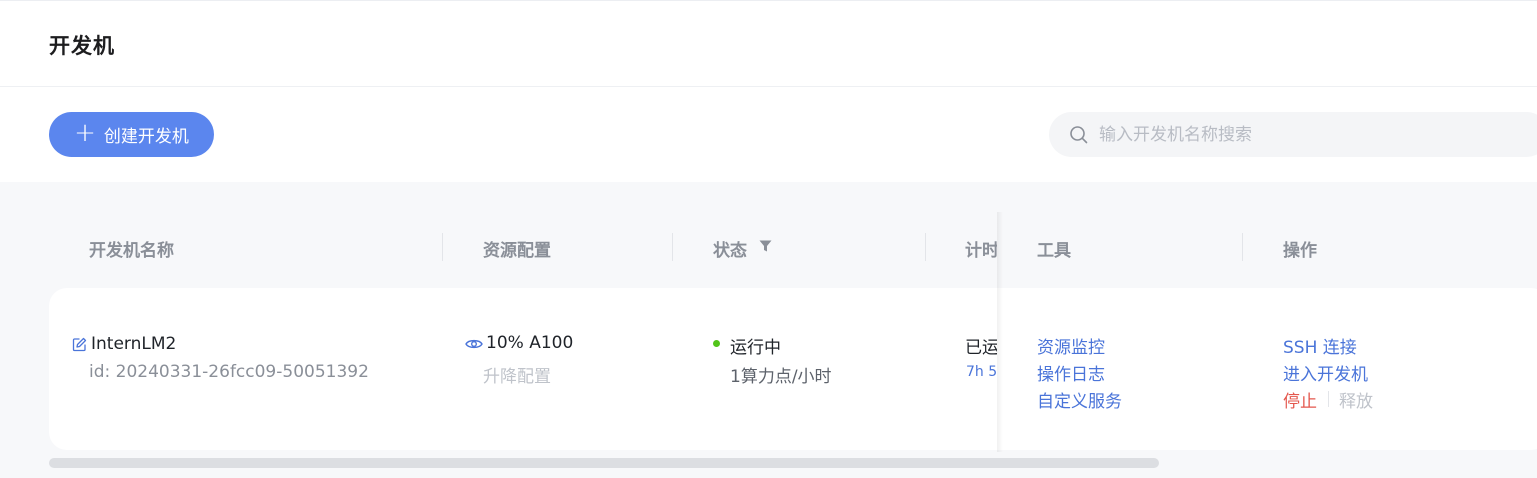 The height and width of the screenshot is (478, 1537). I want to click on devbox-id: id: 20240331-26fcc09-50051392, so click(229, 372).